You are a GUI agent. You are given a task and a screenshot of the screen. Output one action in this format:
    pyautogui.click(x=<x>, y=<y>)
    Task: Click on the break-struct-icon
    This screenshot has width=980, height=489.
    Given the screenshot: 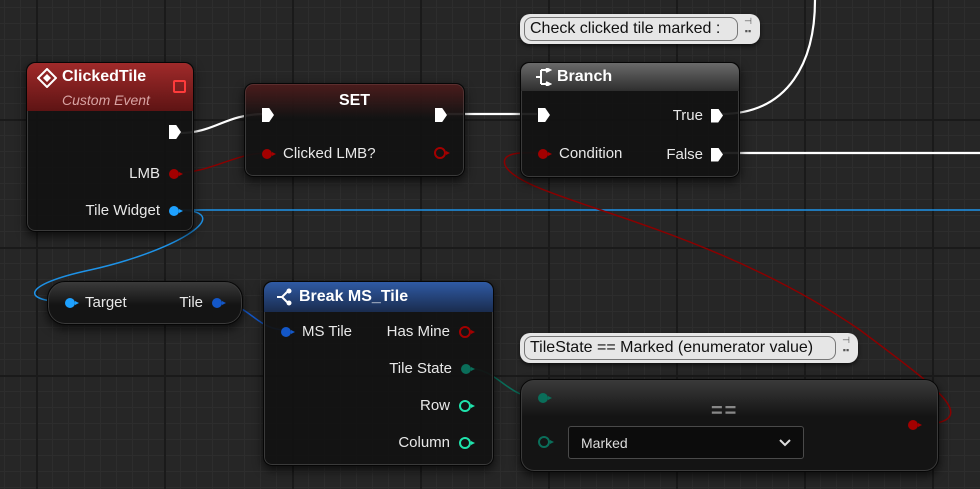 What is the action you would take?
    pyautogui.click(x=284, y=297)
    